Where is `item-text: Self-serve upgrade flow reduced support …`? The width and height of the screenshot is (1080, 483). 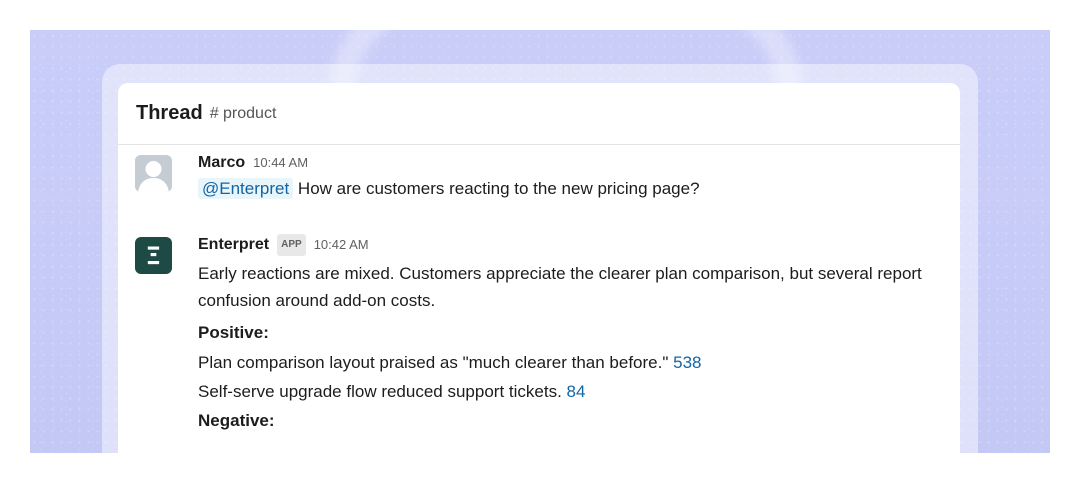 item-text: Self-serve upgrade flow reduced support … is located at coordinates (380, 391).